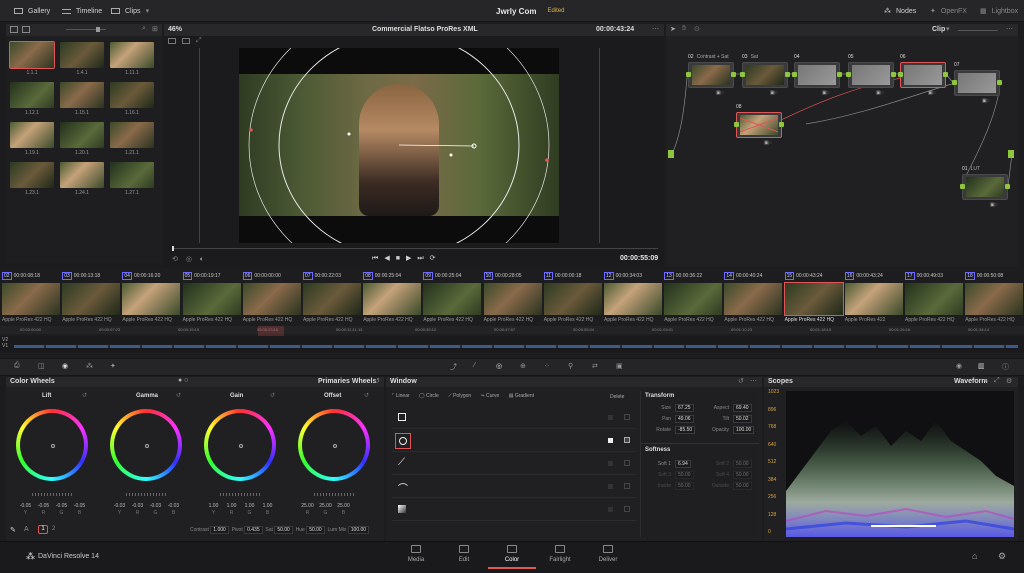 This screenshot has height=573, width=1024. Describe the element at coordinates (521, 396) in the screenshot. I see `gradient-tool: ▤ Gradient` at that location.